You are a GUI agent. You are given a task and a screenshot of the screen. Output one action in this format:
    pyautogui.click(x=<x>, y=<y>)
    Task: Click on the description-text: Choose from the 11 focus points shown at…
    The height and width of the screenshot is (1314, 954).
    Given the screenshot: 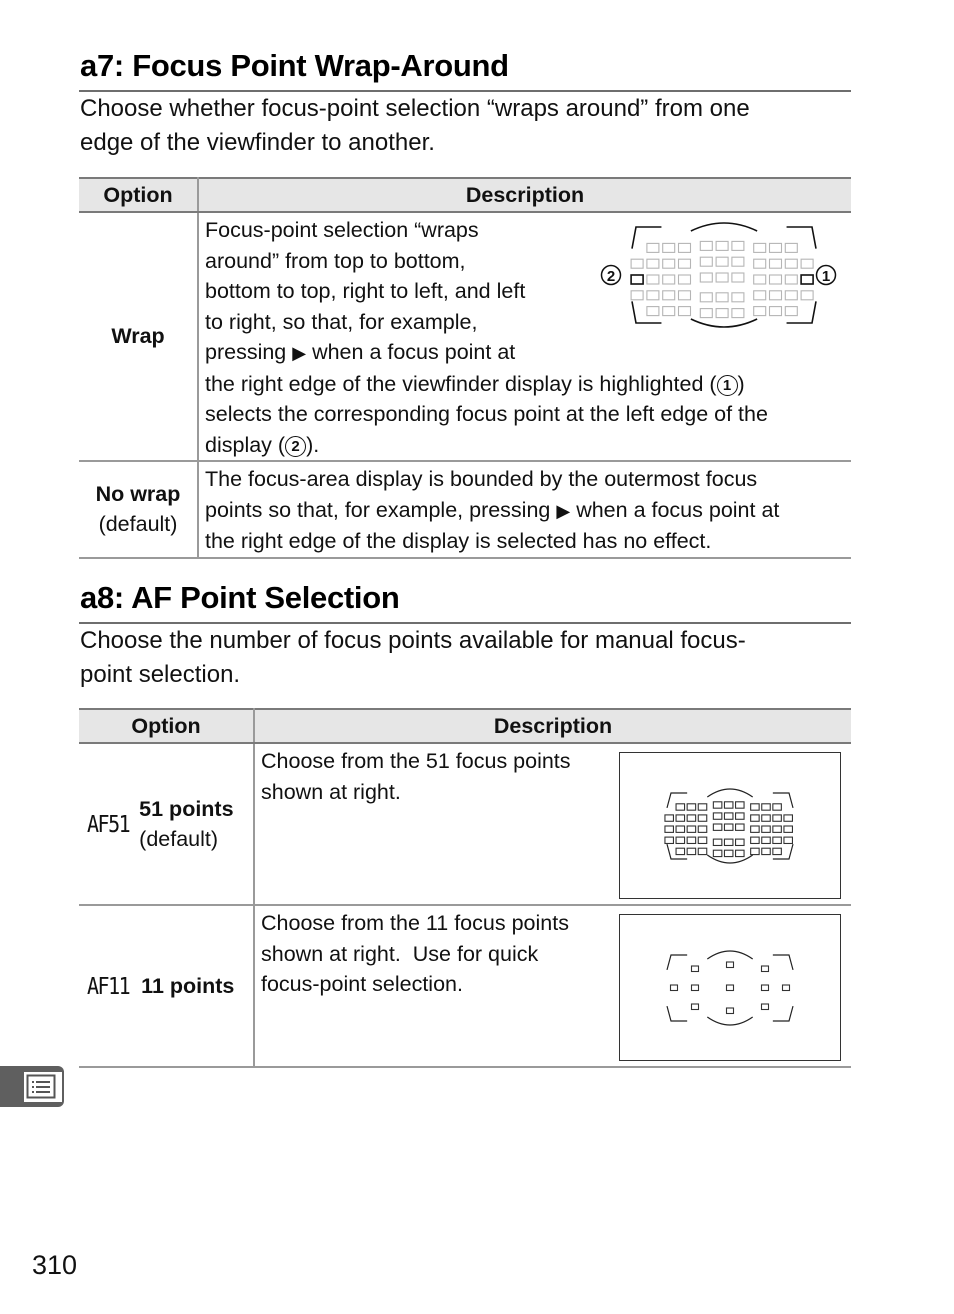 What is the action you would take?
    pyautogui.click(x=431, y=953)
    